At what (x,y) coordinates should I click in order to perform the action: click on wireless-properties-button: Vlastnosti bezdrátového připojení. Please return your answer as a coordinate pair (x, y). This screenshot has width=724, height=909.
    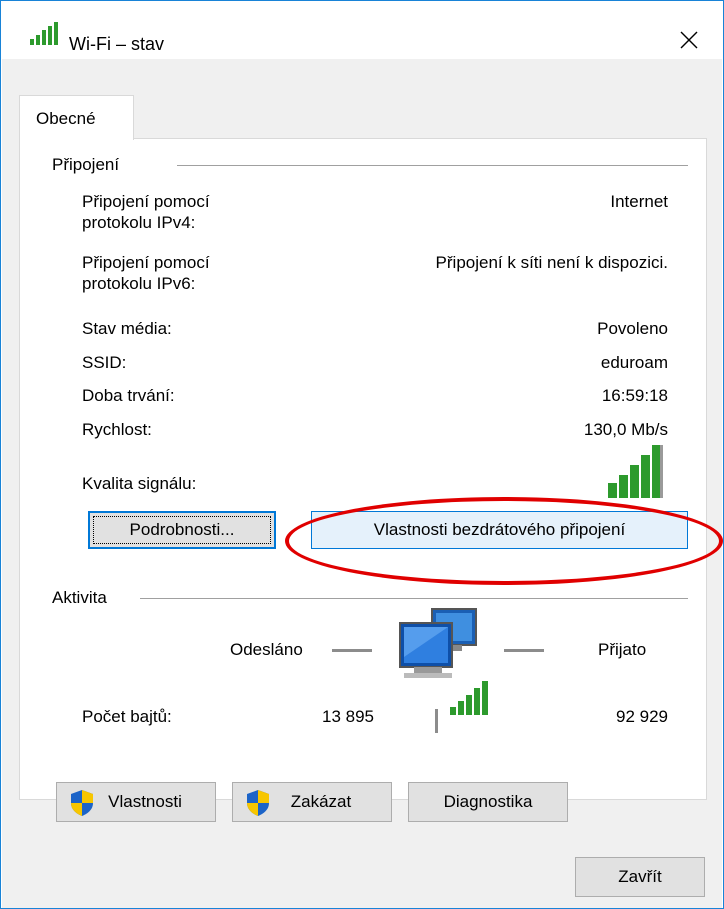
    Looking at the image, I should click on (499, 530).